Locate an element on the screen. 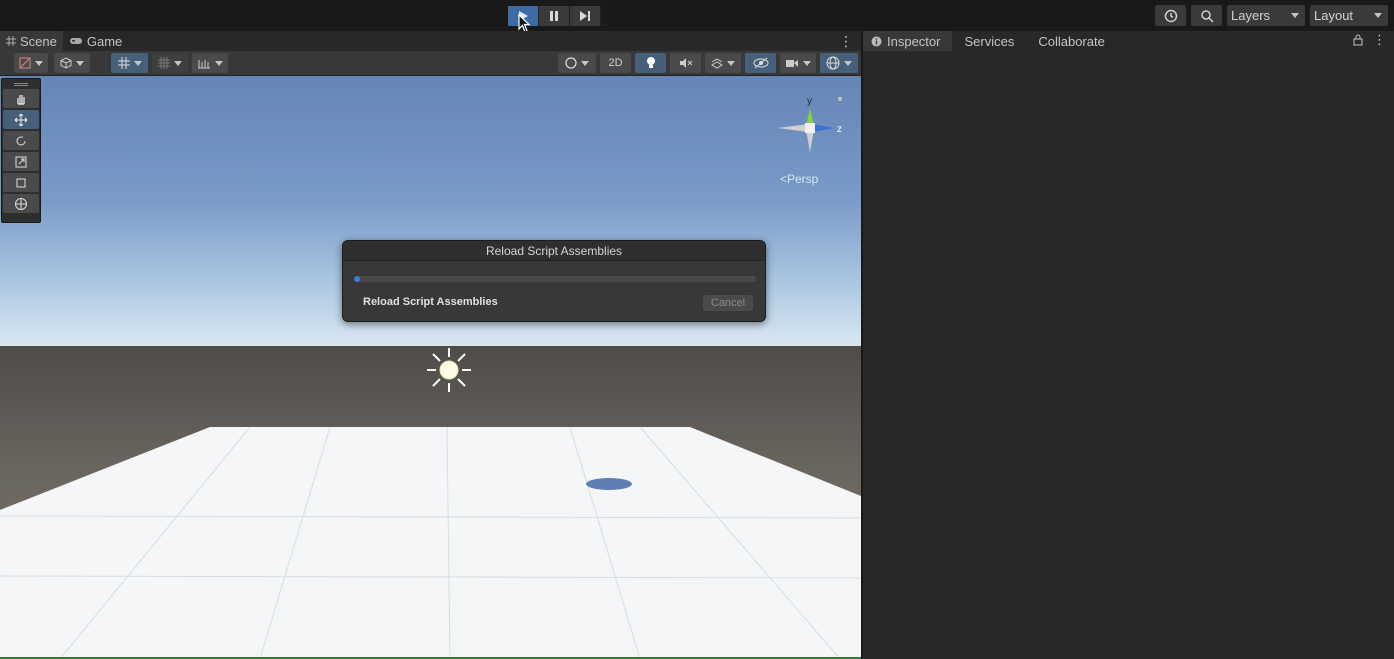  tab-collaborate: Collaborate is located at coordinates (1071, 41).